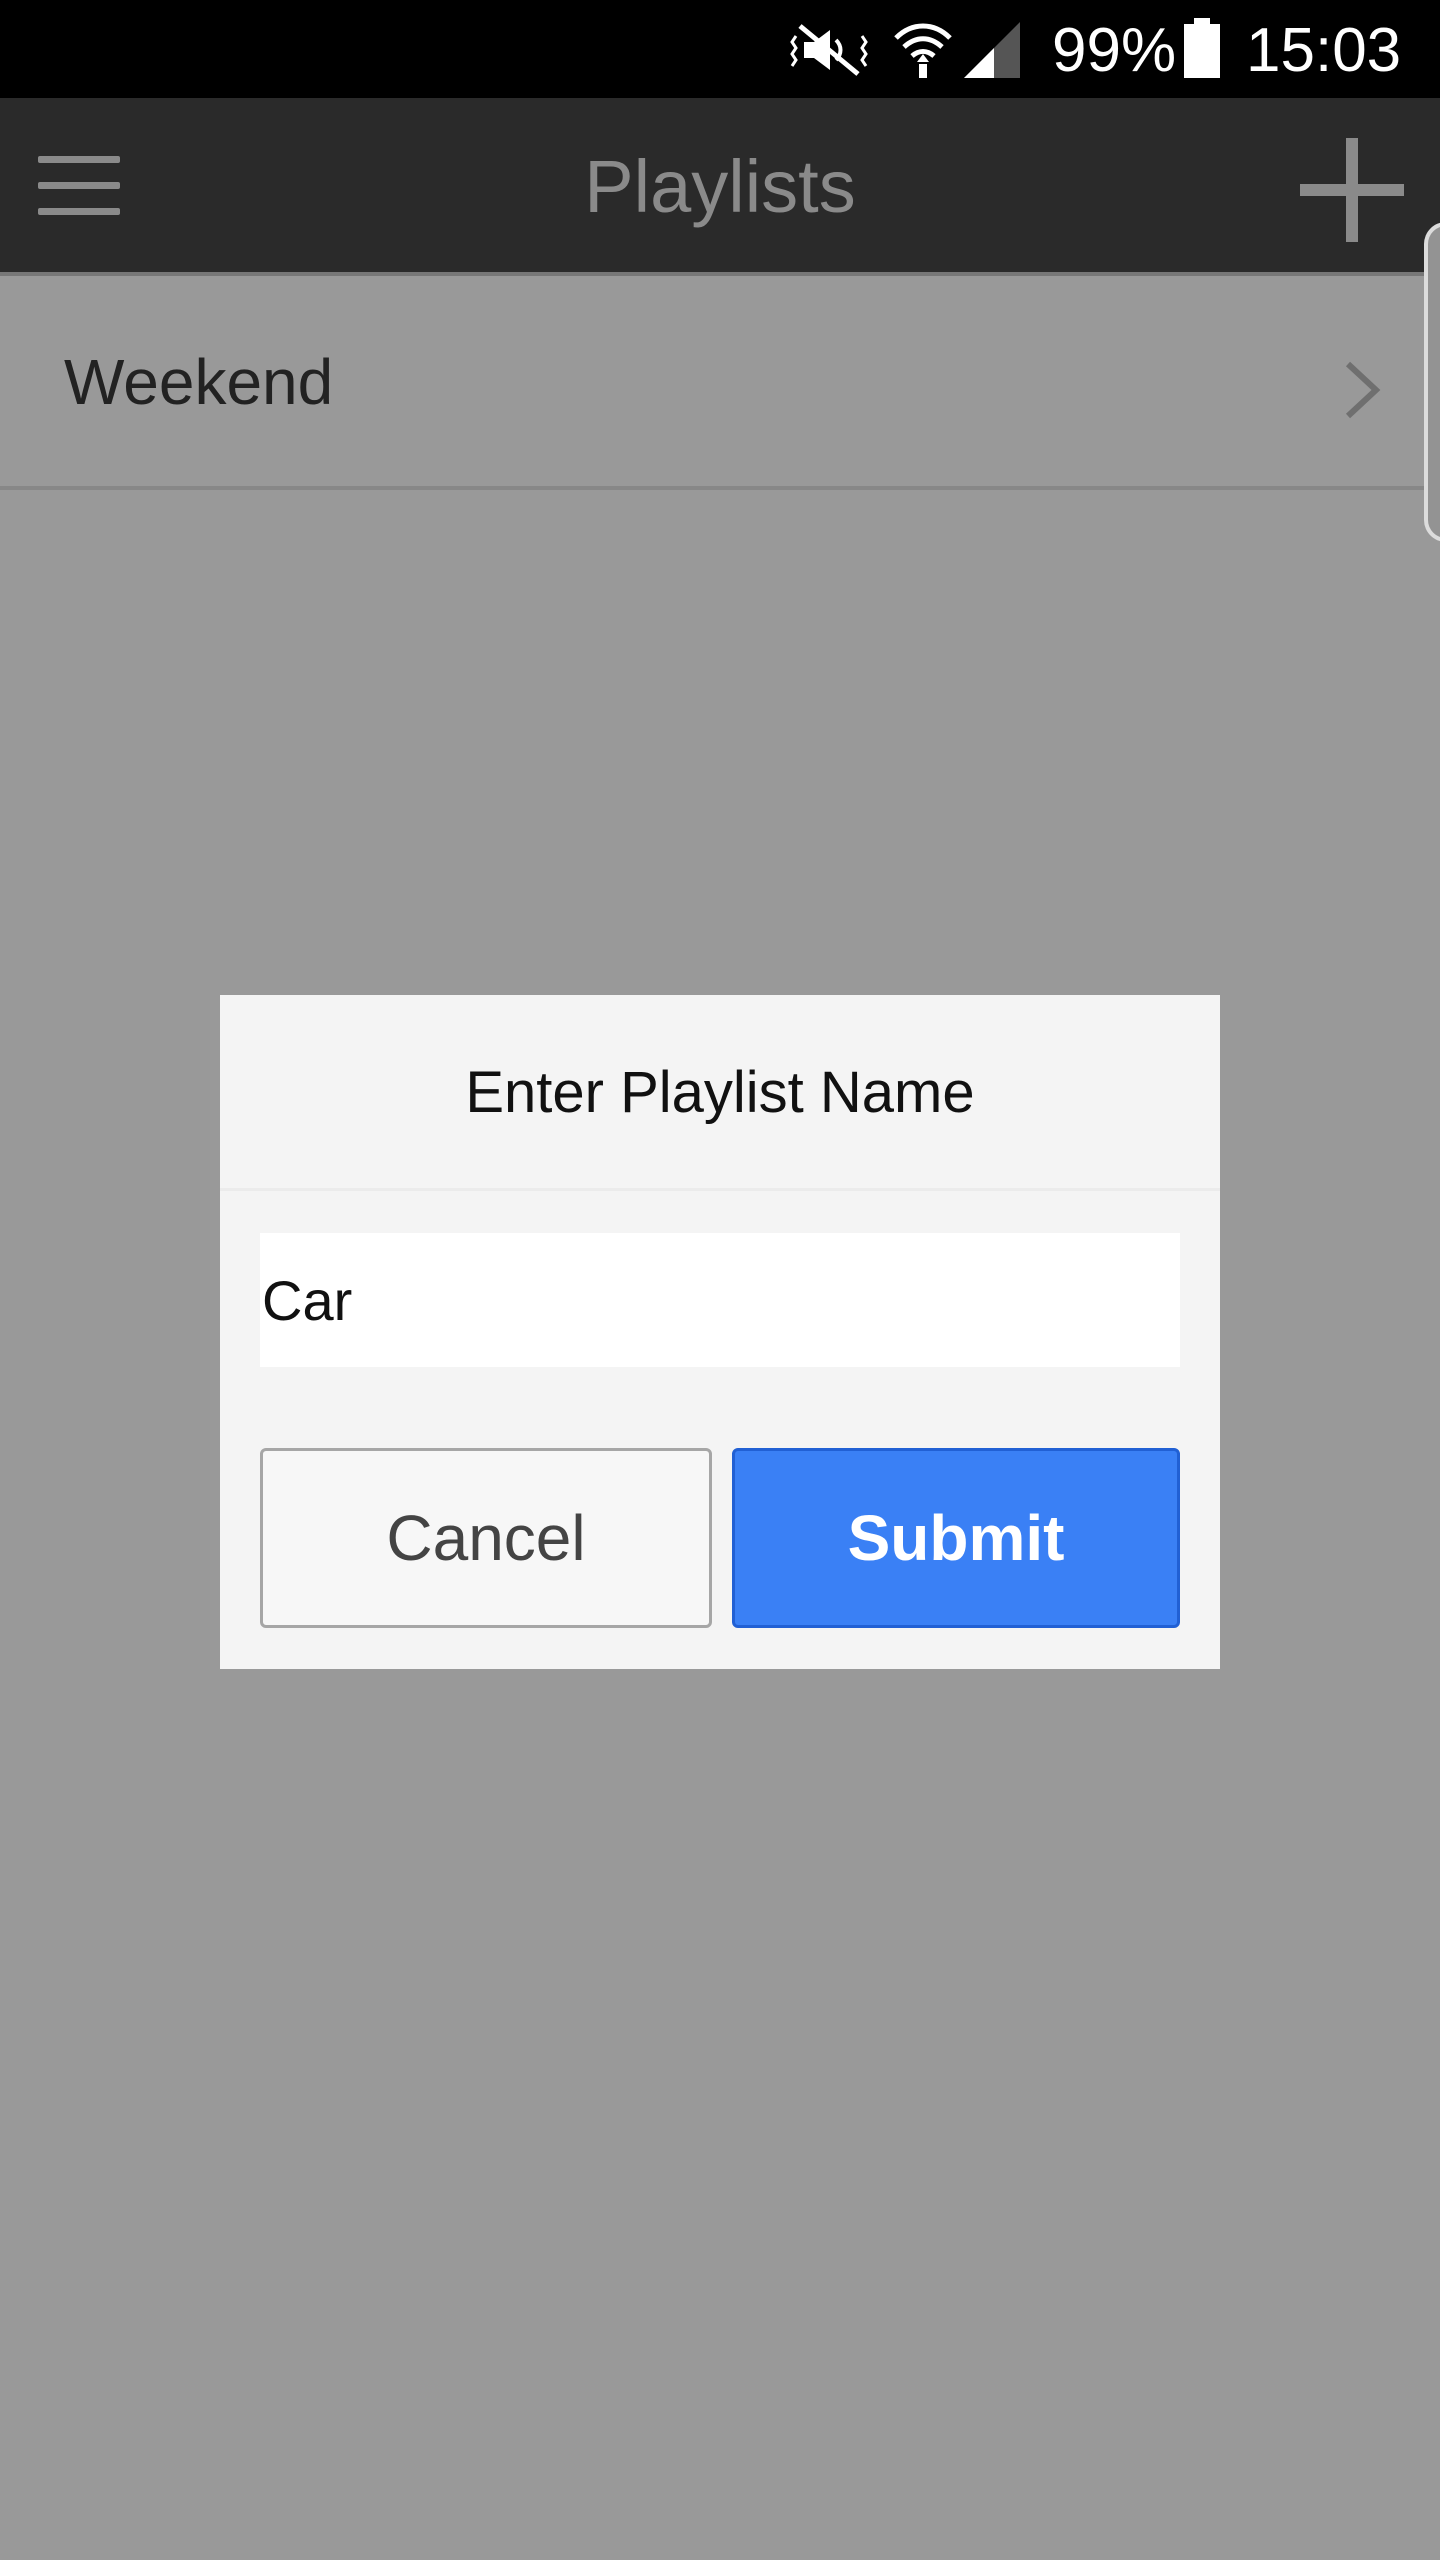 The image size is (1440, 2560). I want to click on app-bar: Playlists, so click(720, 187).